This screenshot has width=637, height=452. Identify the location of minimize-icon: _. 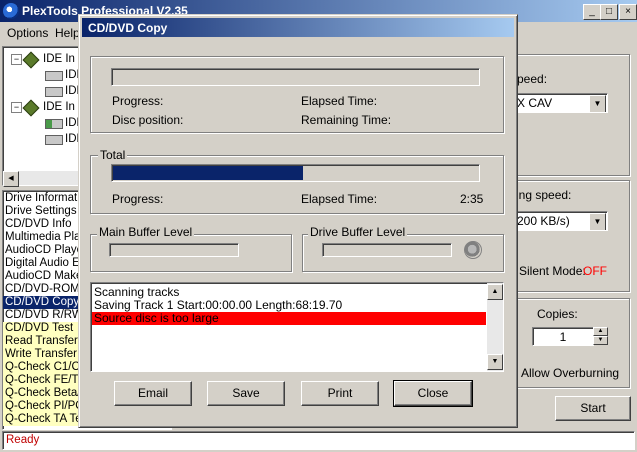
(592, 11).